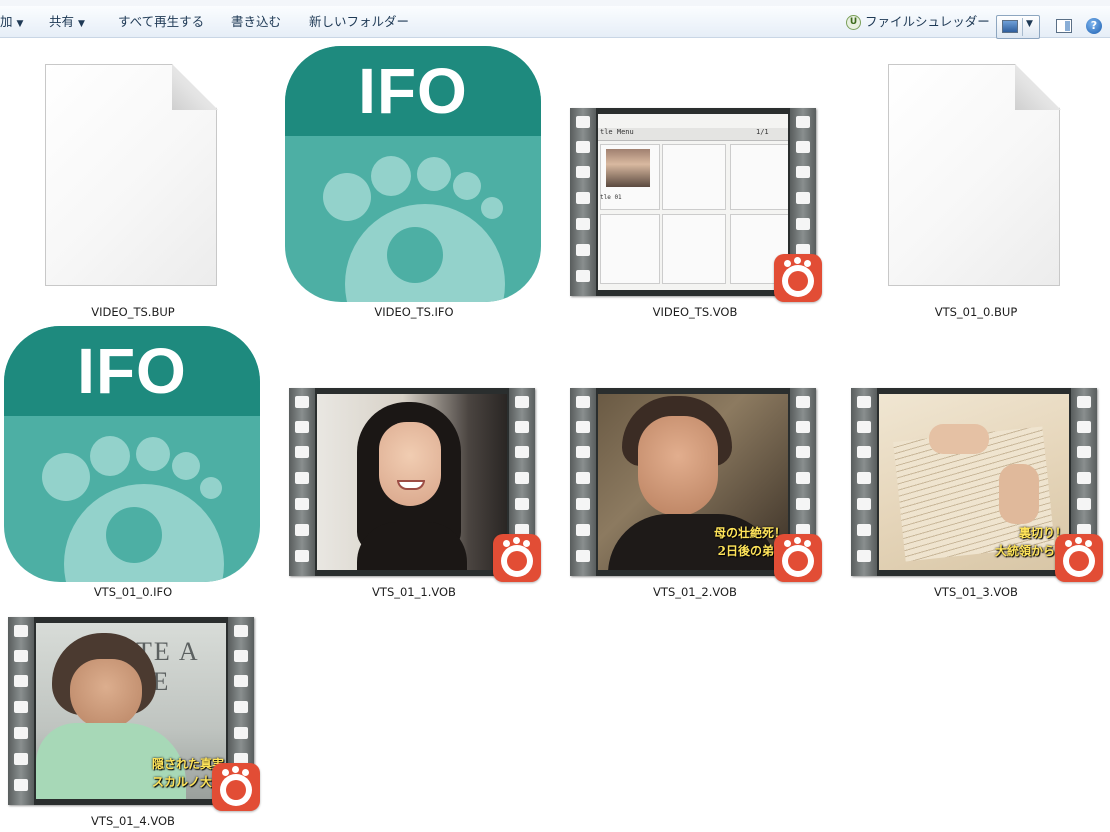  I want to click on video-frame: tle Menu 1/1 tle 01, so click(693, 202).